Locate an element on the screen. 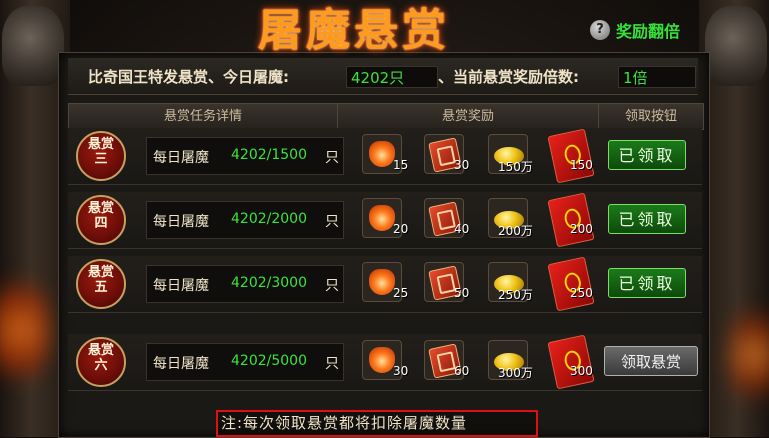  table-row: 悬赏 四 每日屠魔 4202/2000 只 20 40 200万 200 已领取 is located at coordinates (385, 220).